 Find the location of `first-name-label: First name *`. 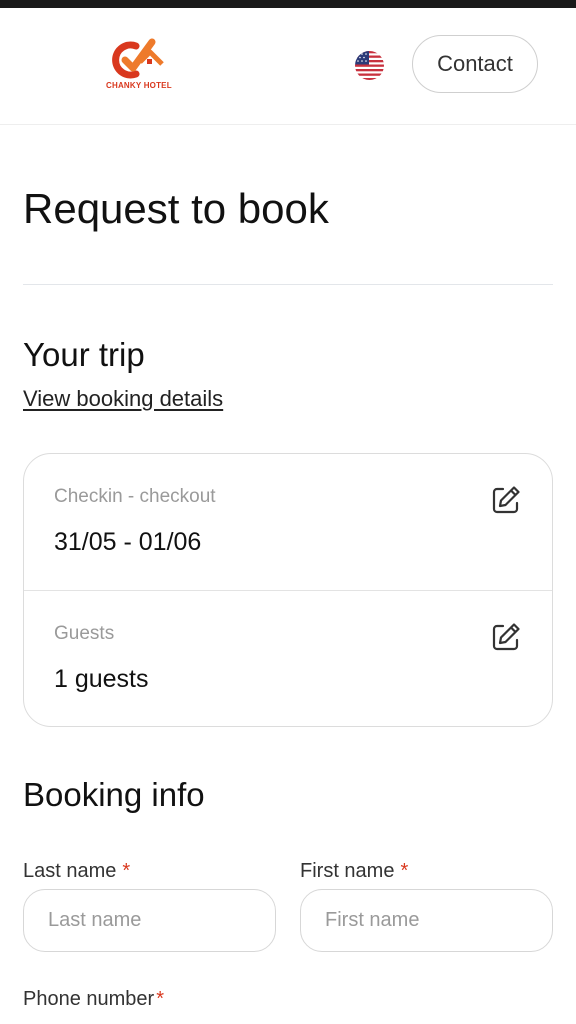

first-name-label: First name * is located at coordinates (354, 871).